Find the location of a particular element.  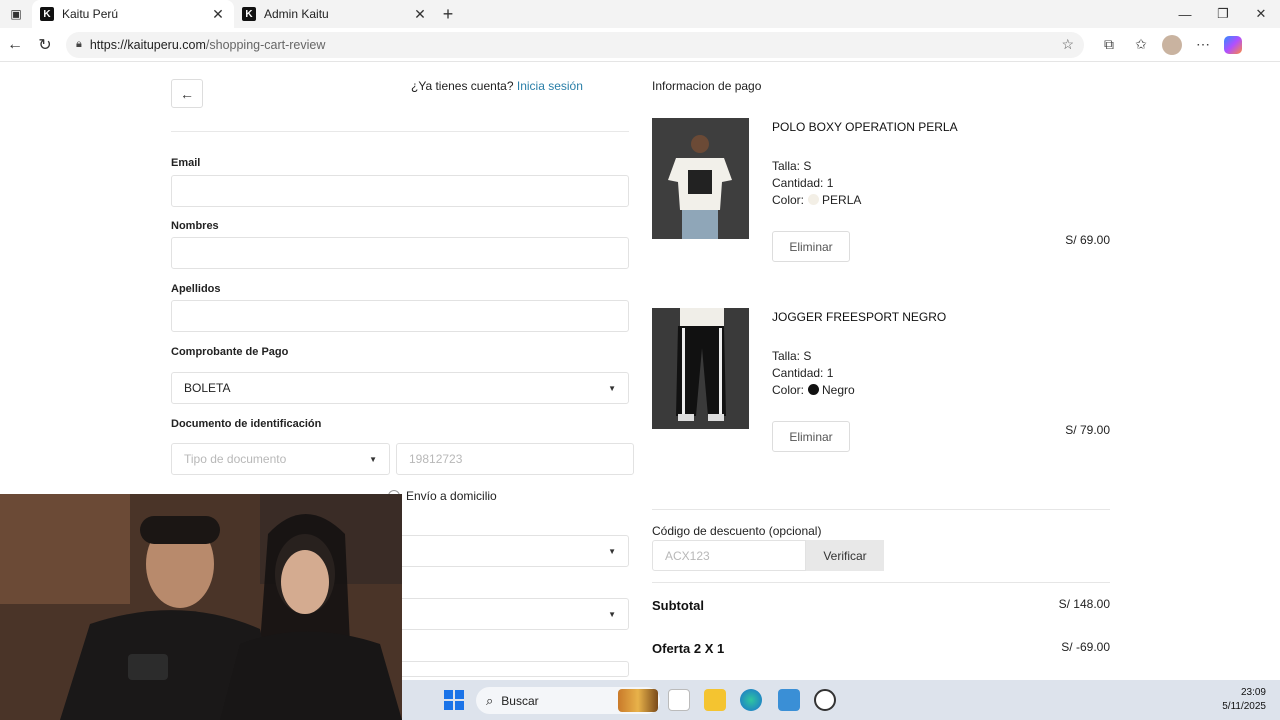

subtotal-value: S/ 148.00 is located at coordinates (1084, 604).